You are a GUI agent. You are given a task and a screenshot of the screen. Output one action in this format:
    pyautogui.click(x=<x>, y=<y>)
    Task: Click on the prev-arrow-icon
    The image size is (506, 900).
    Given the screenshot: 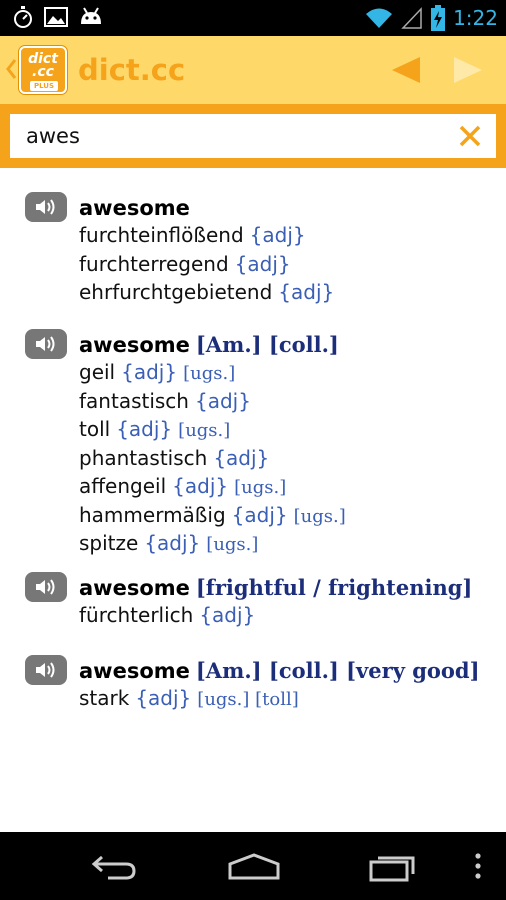 What is the action you would take?
    pyautogui.click(x=406, y=70)
    